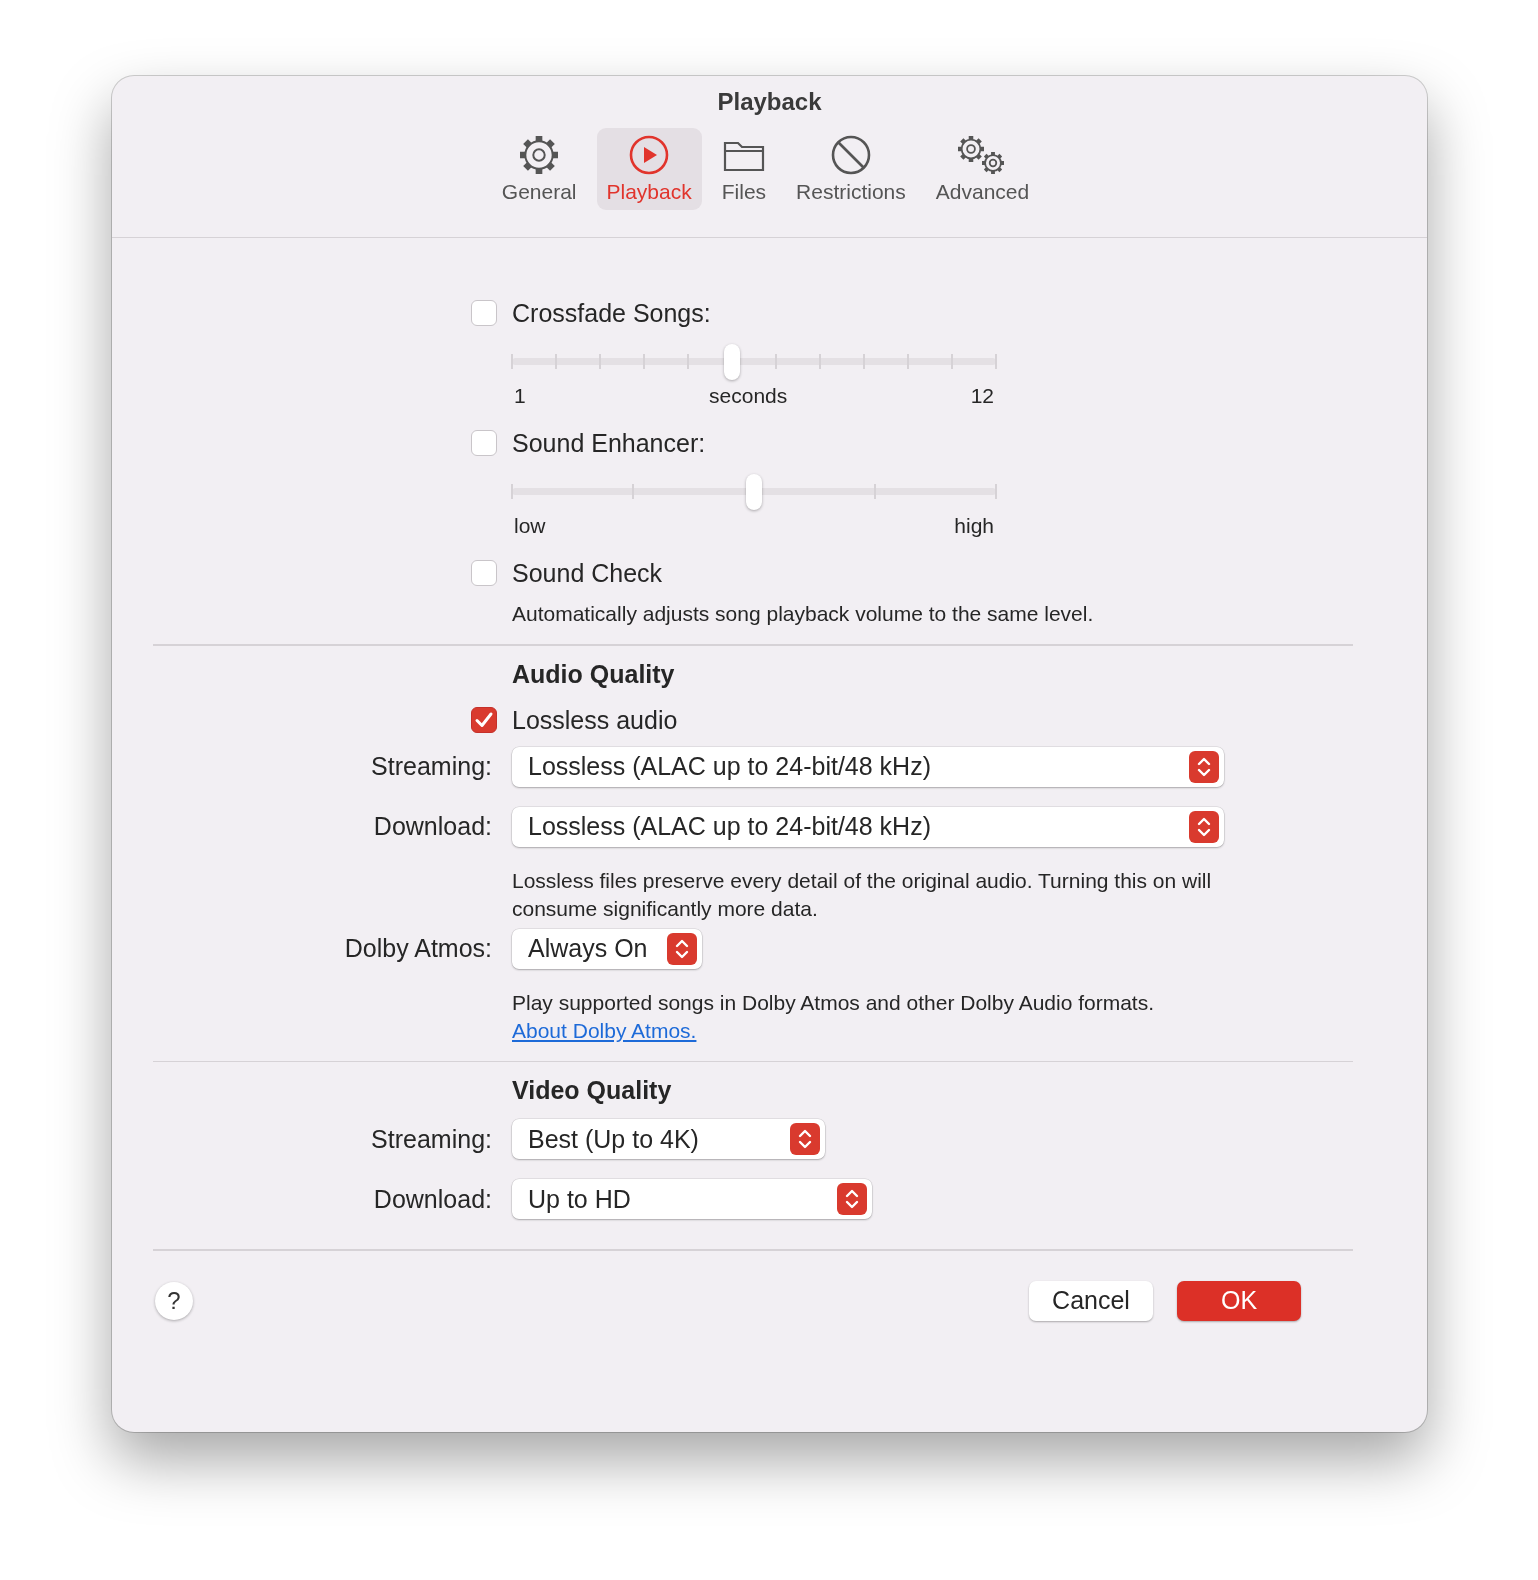 This screenshot has width=1538, height=1580. What do you see at coordinates (604, 1030) in the screenshot?
I see `about-link: About Dolby Atmos.` at bounding box center [604, 1030].